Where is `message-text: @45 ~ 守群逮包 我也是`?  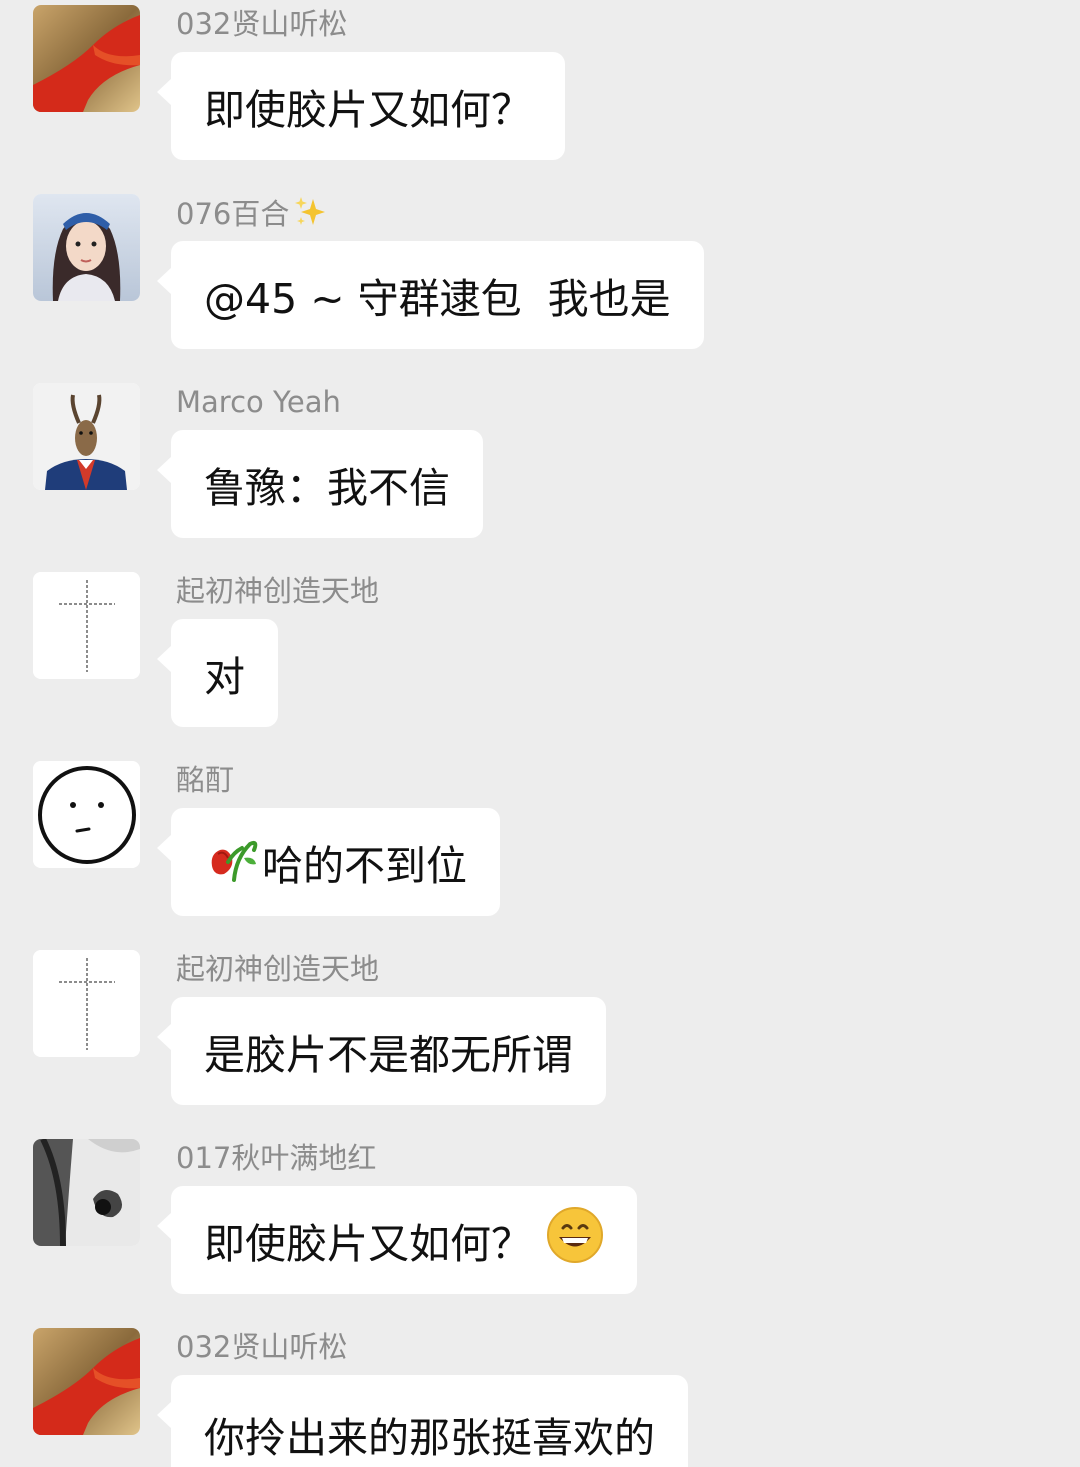
message-text: @45 ~ 守群逮包 我也是 is located at coordinates (437, 299).